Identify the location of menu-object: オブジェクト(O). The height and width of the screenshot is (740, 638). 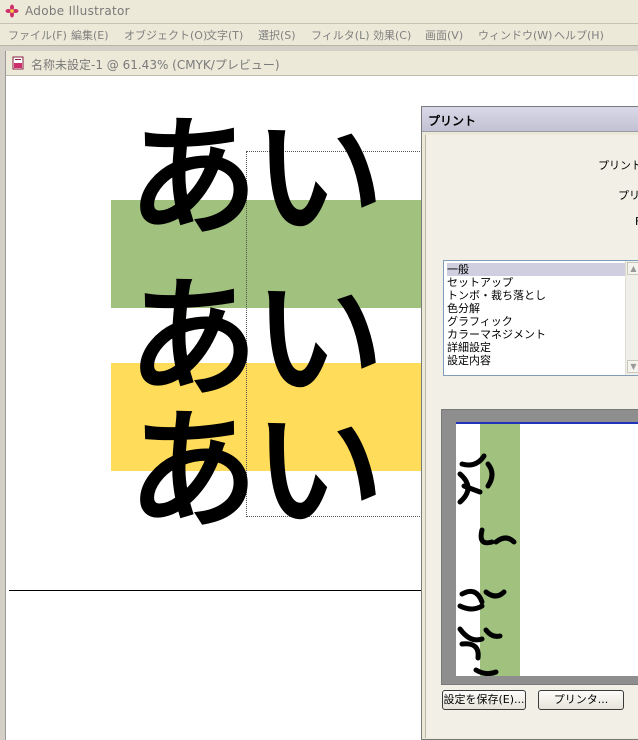
(165, 35).